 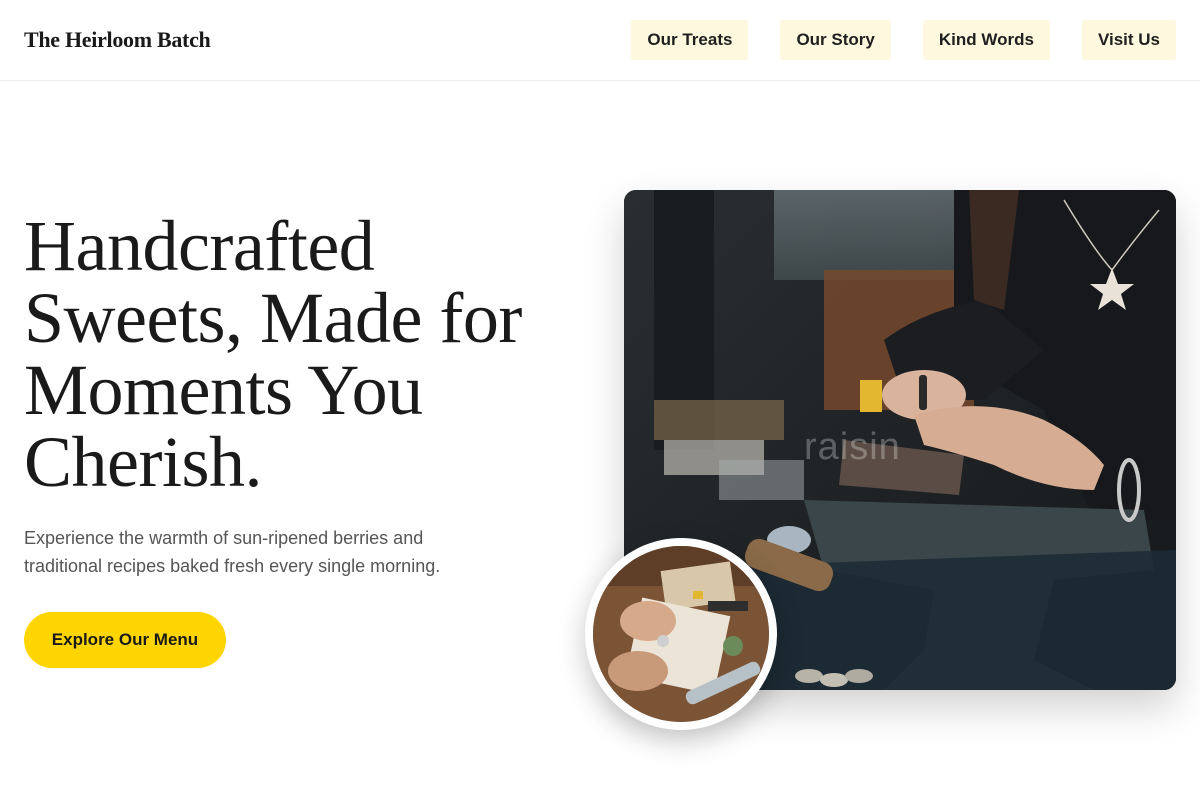 What do you see at coordinates (835, 40) in the screenshot?
I see `nav-item-our-story: Our Story` at bounding box center [835, 40].